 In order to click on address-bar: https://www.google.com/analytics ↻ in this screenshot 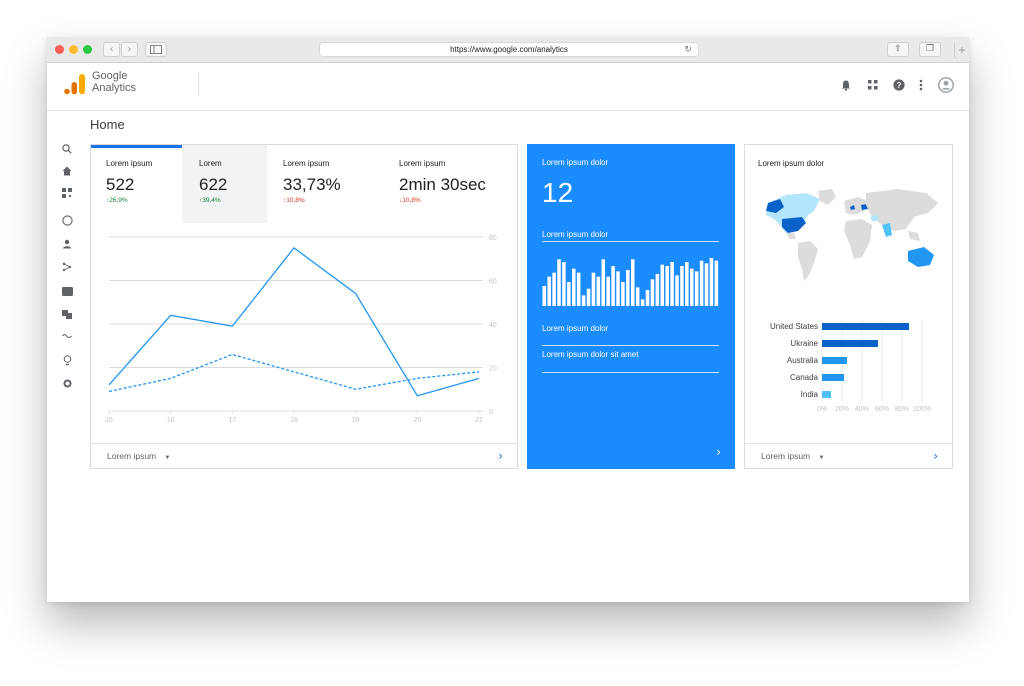, I will do `click(509, 49)`.